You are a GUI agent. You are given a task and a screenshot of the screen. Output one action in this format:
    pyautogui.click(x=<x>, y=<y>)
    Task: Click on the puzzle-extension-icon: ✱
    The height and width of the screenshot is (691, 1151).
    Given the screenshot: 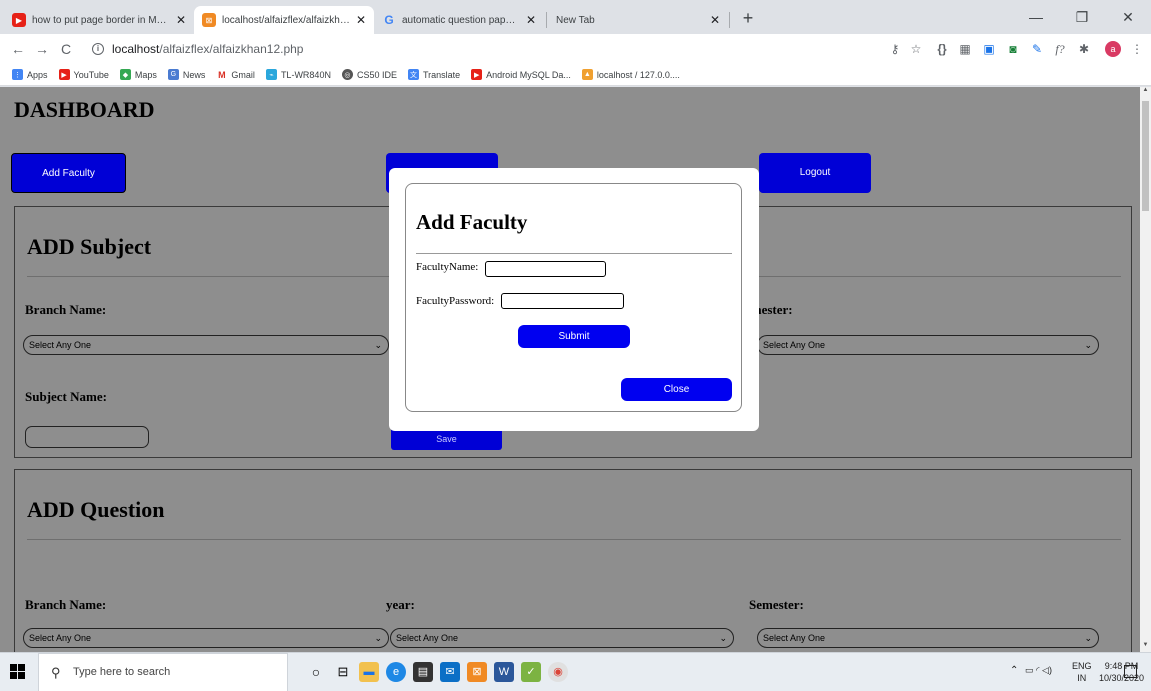 What is the action you would take?
    pyautogui.click(x=1084, y=49)
    